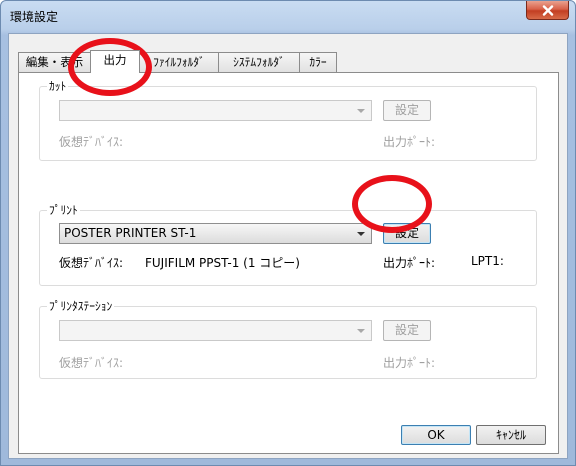 Image resolution: width=576 pixels, height=466 pixels. I want to click on tab-color: ｶﾗｰ, so click(318, 62).